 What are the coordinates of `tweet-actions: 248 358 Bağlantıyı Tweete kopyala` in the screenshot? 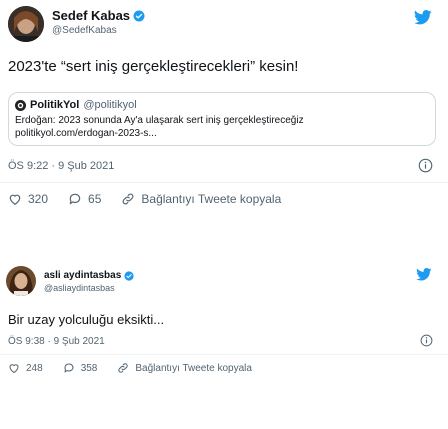 It's located at (140, 368).